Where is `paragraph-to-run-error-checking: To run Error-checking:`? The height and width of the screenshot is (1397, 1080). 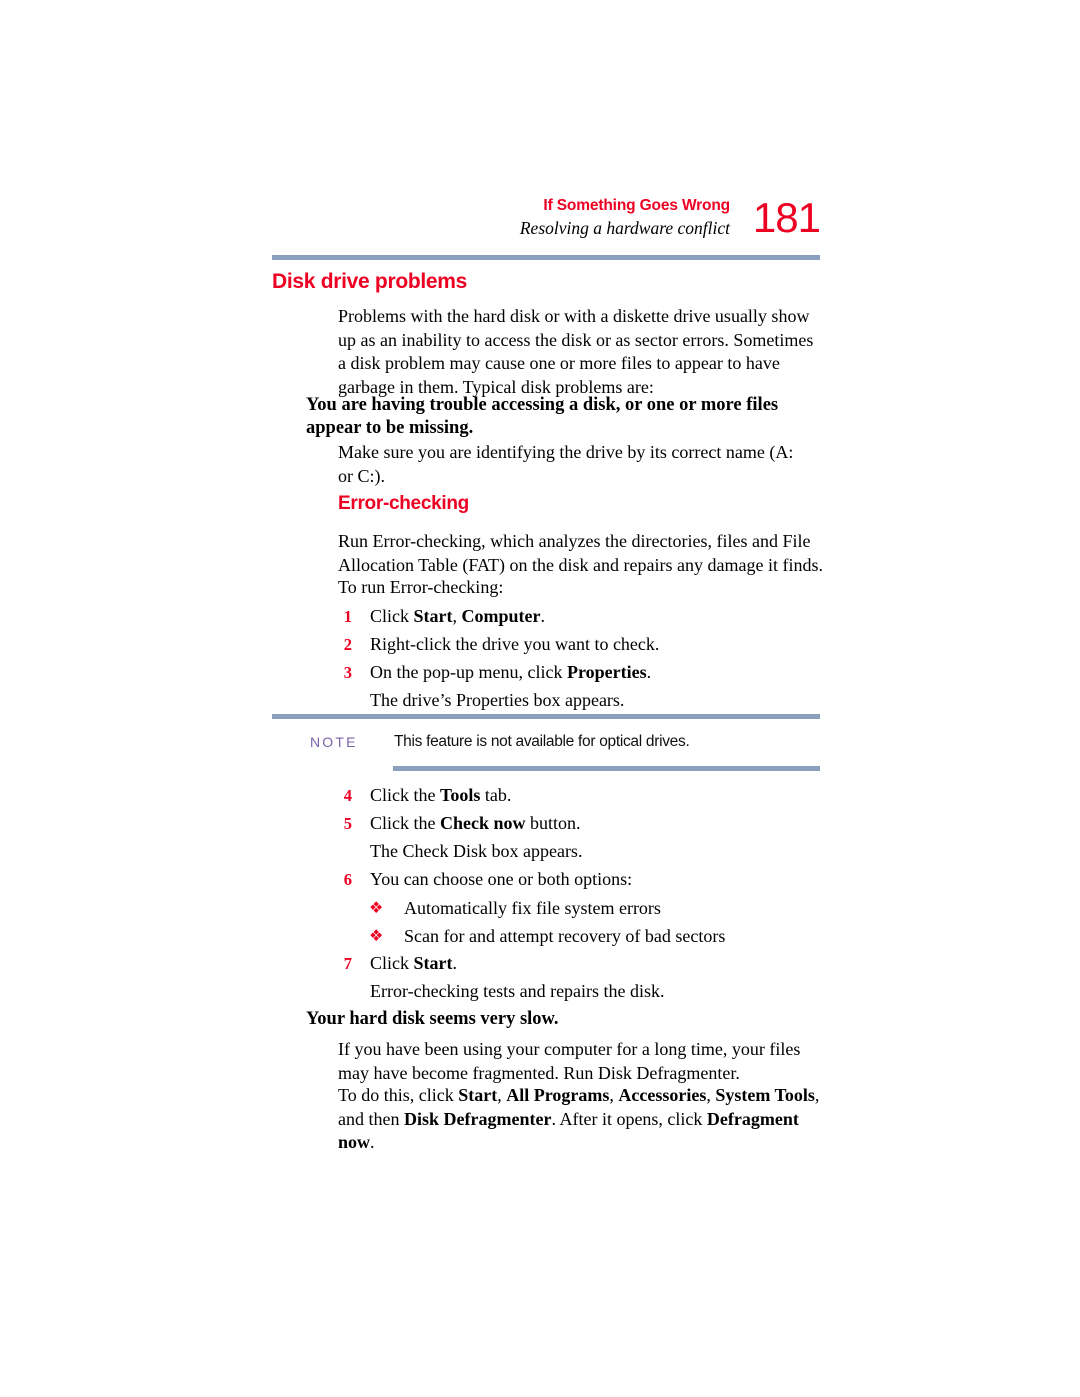 paragraph-to-run-error-checking: To run Error-checking: is located at coordinates (421, 587).